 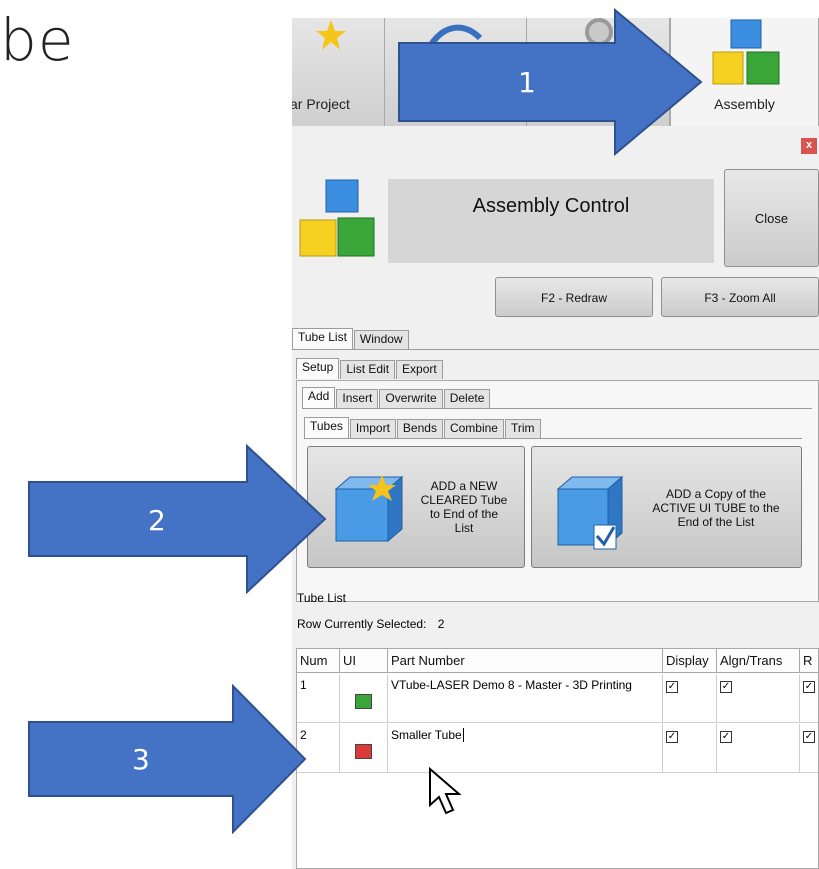 What do you see at coordinates (177, 519) in the screenshot?
I see `arrow-2-icon` at bounding box center [177, 519].